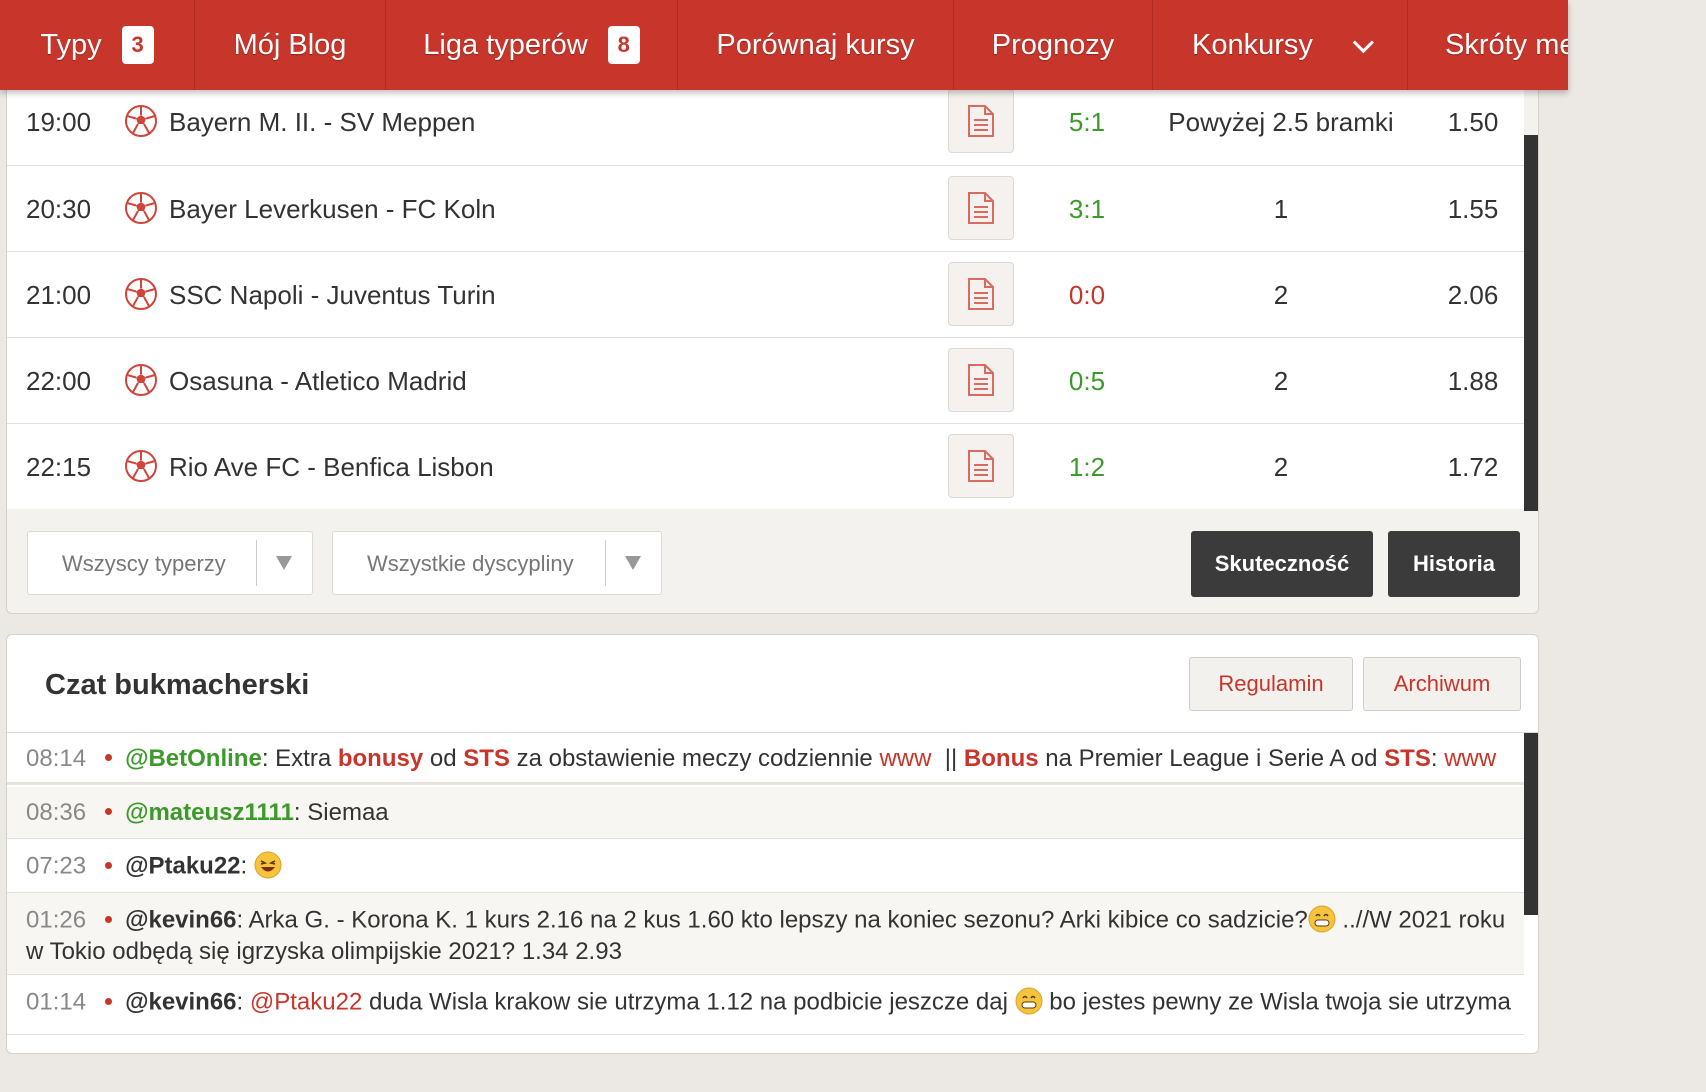 This screenshot has height=1092, width=1706. What do you see at coordinates (193, 758) in the screenshot?
I see `message-user: @BetOnline` at bounding box center [193, 758].